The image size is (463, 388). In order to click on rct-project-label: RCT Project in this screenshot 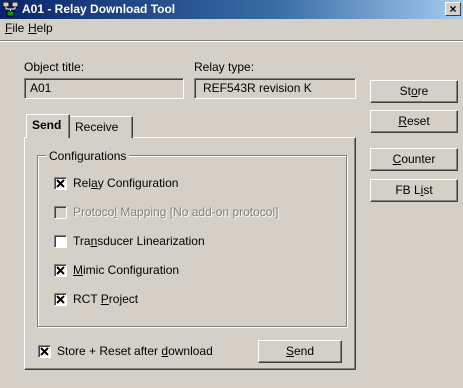, I will do `click(106, 299)`.